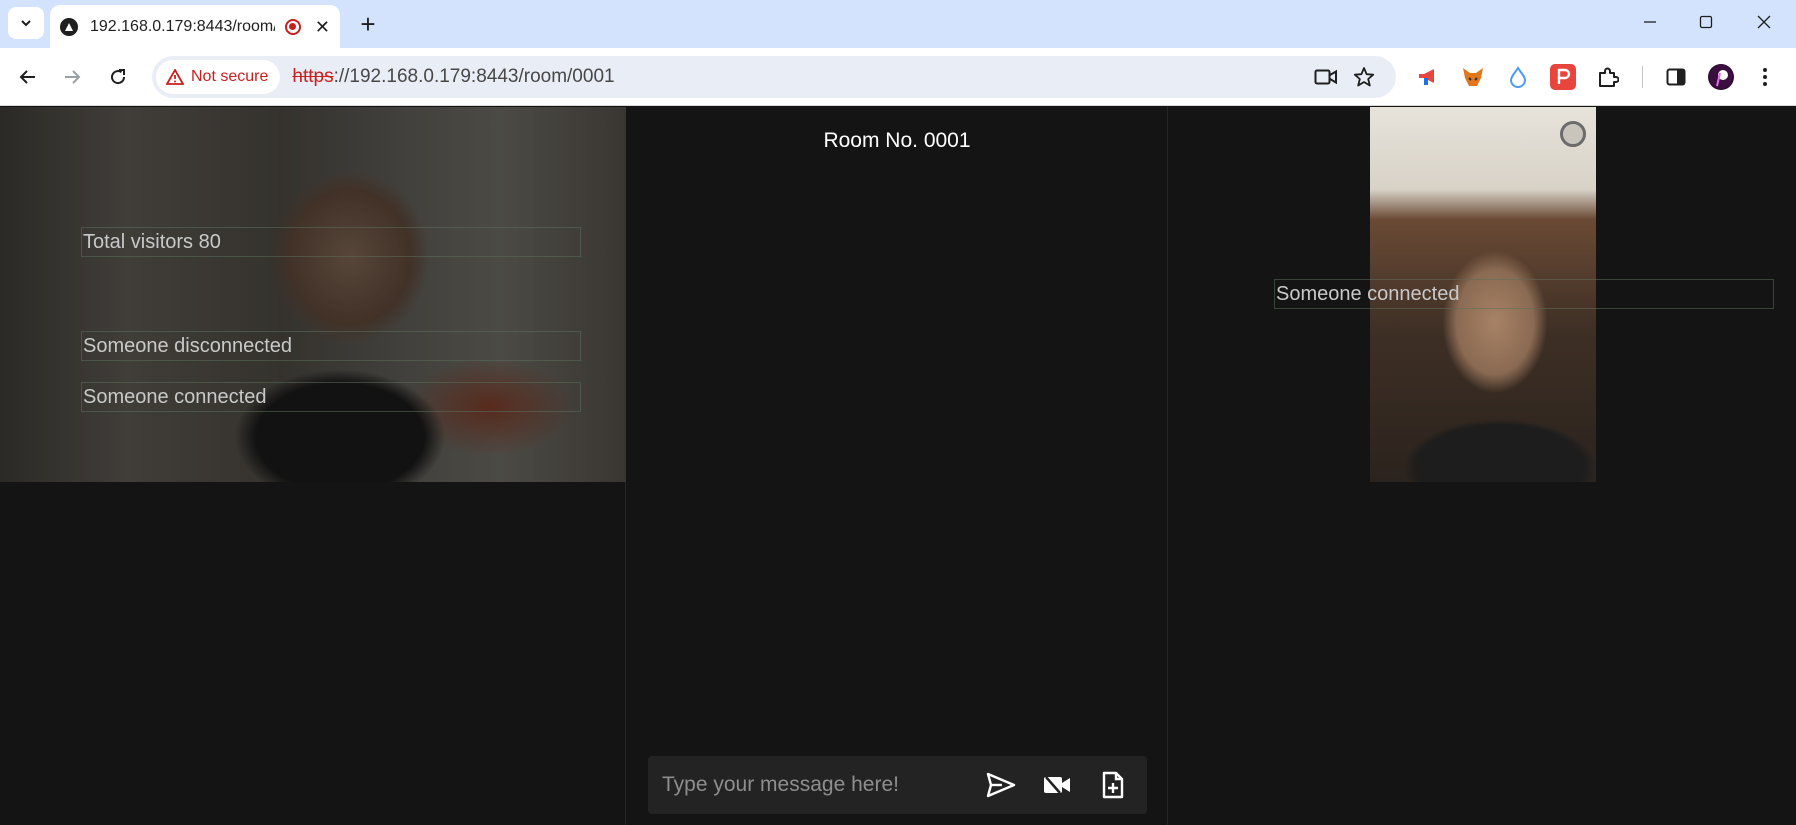 Image resolution: width=1796 pixels, height=825 pixels. What do you see at coordinates (368, 24) in the screenshot?
I see `new-tab-button: +` at bounding box center [368, 24].